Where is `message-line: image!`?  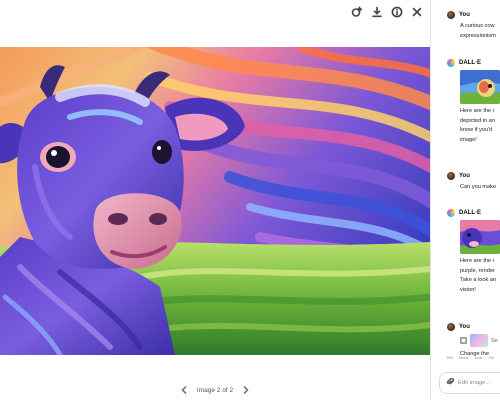
message-line: image! is located at coordinates (468, 139).